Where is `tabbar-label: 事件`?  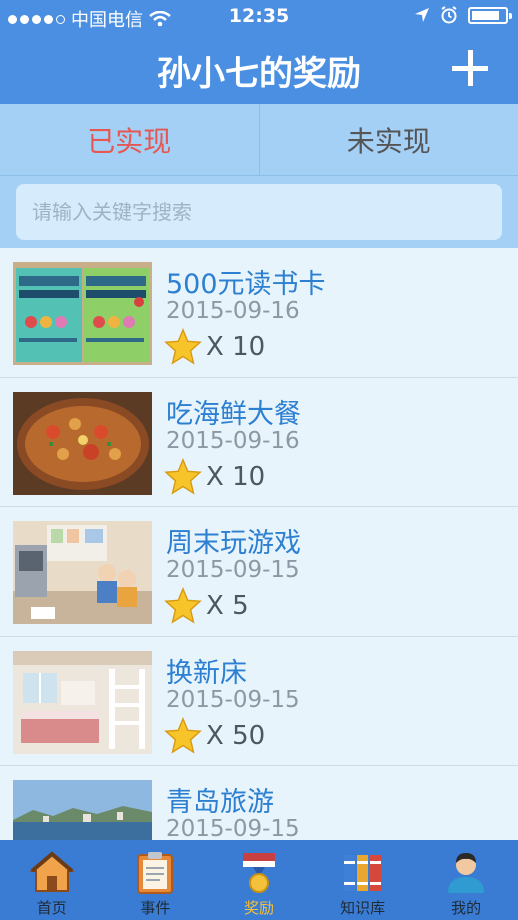
tabbar-label: 事件 is located at coordinates (155, 908).